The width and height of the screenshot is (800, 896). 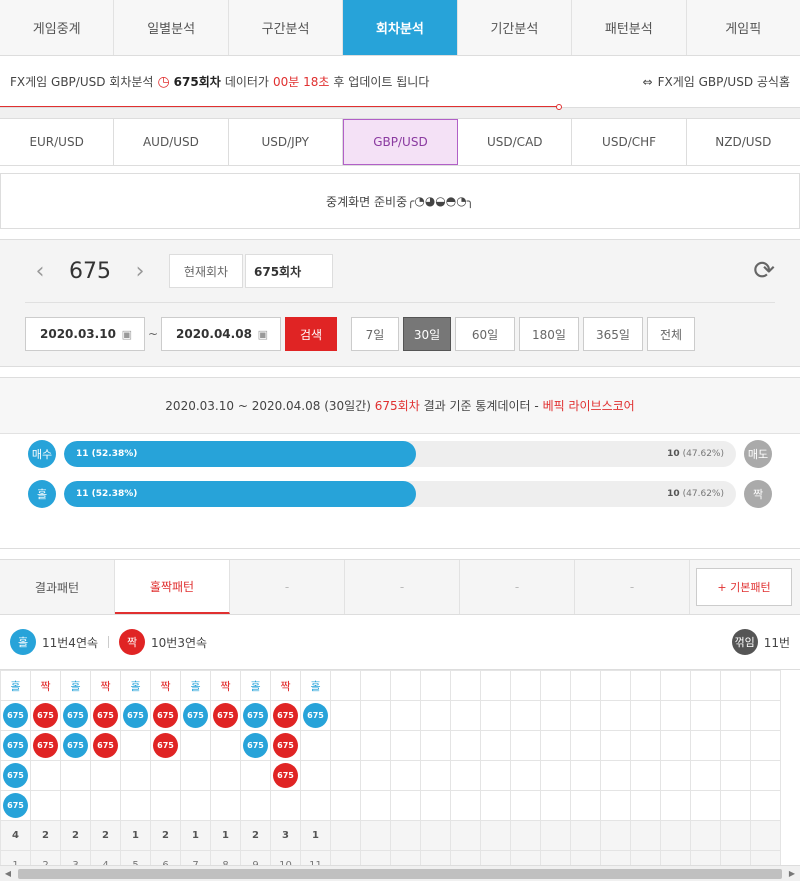 What do you see at coordinates (172, 587) in the screenshot?
I see `tab-odd-even-pattern: 홀짝패턴` at bounding box center [172, 587].